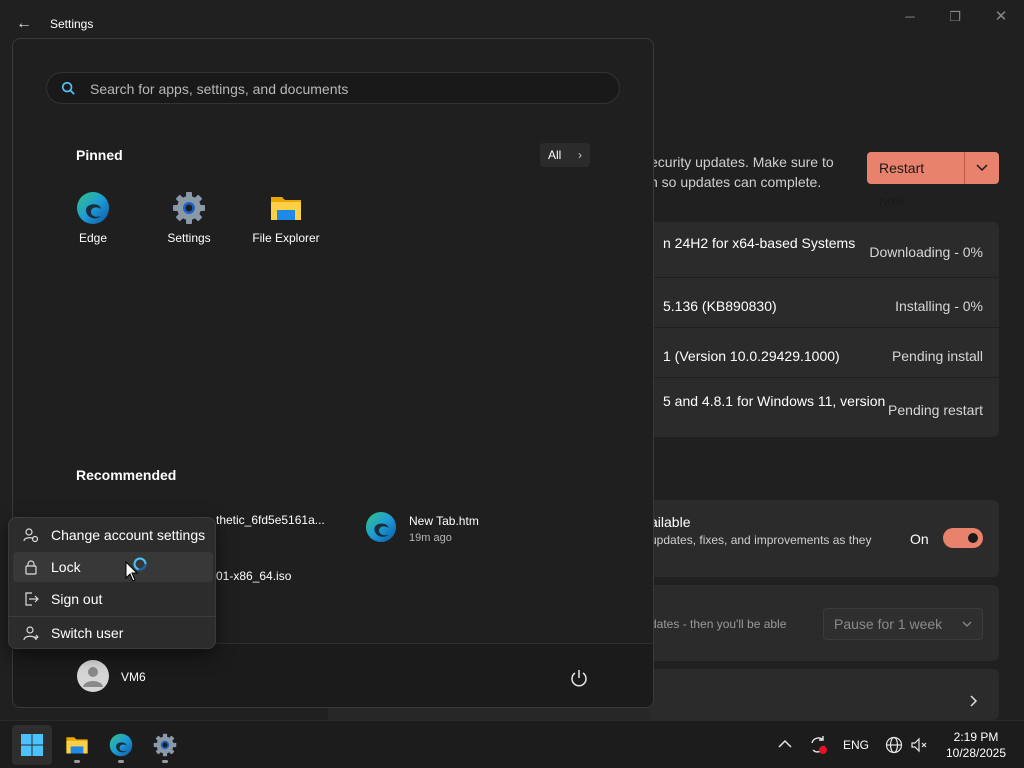 This screenshot has width=1024, height=768. Describe the element at coordinates (736, 182) in the screenshot. I see `update-message-line2: n so updates can complete.` at that location.